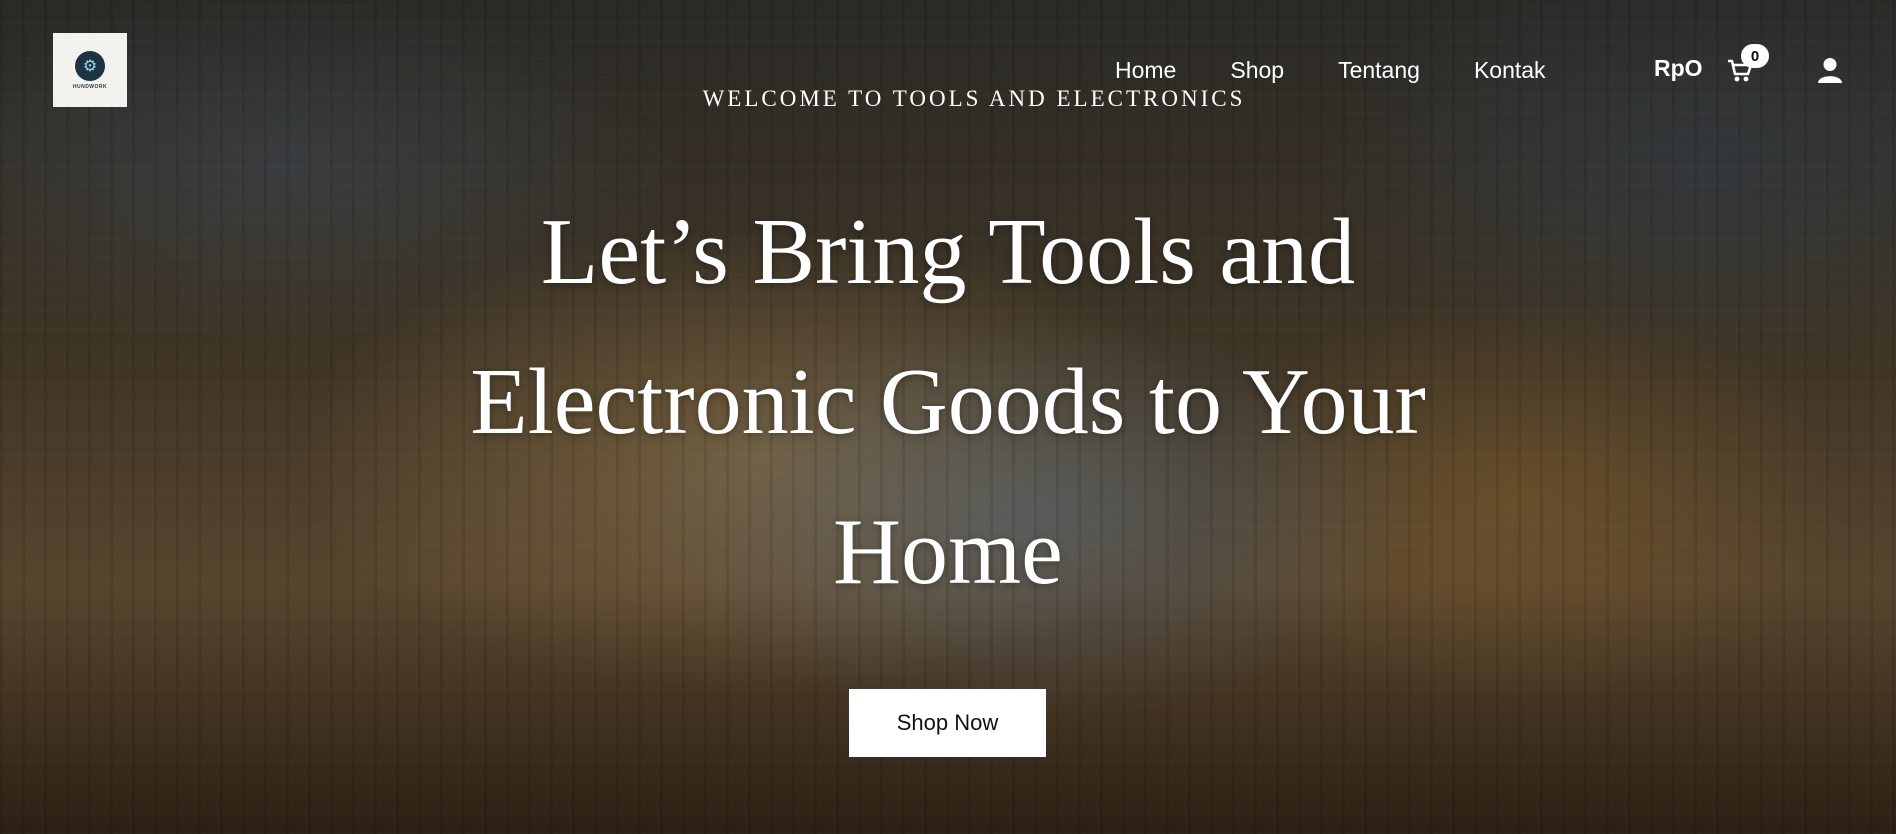  I want to click on logo-gear-icon: ⚙, so click(90, 65).